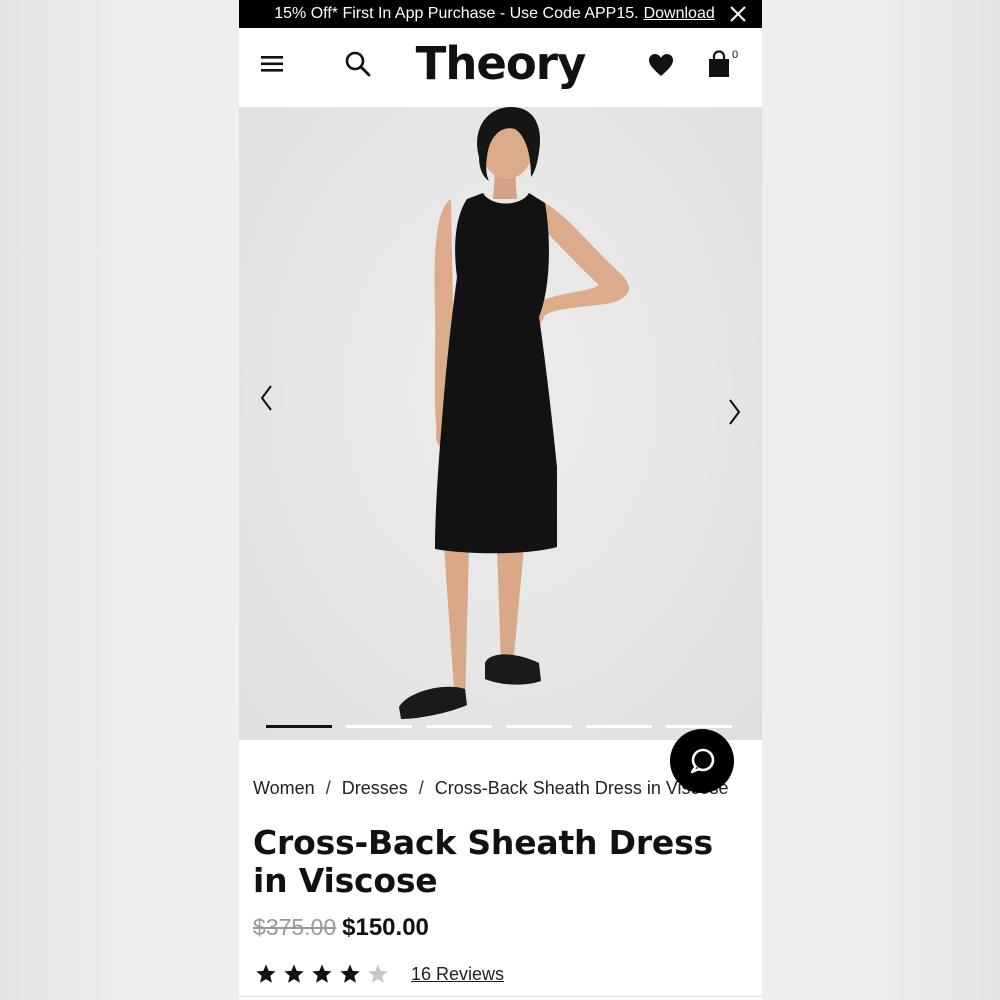  Describe the element at coordinates (284, 788) in the screenshot. I see `breadcrumb-women: Women` at that location.